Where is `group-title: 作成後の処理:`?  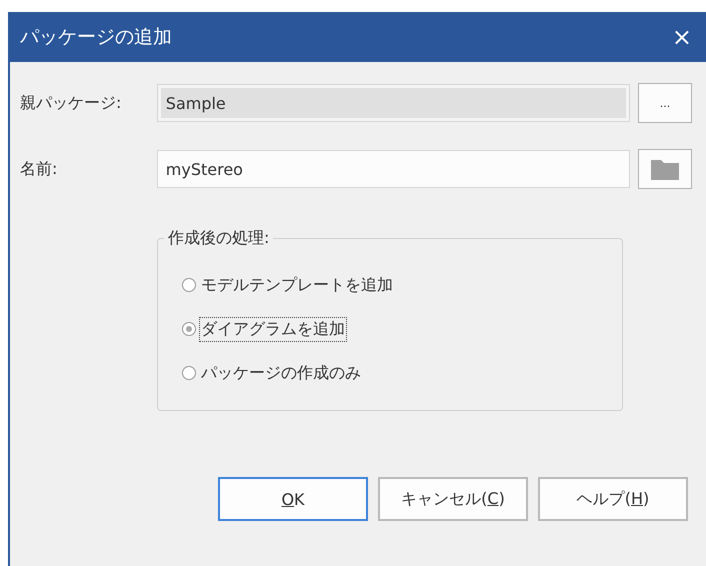
group-title: 作成後の処理: is located at coordinates (218, 238).